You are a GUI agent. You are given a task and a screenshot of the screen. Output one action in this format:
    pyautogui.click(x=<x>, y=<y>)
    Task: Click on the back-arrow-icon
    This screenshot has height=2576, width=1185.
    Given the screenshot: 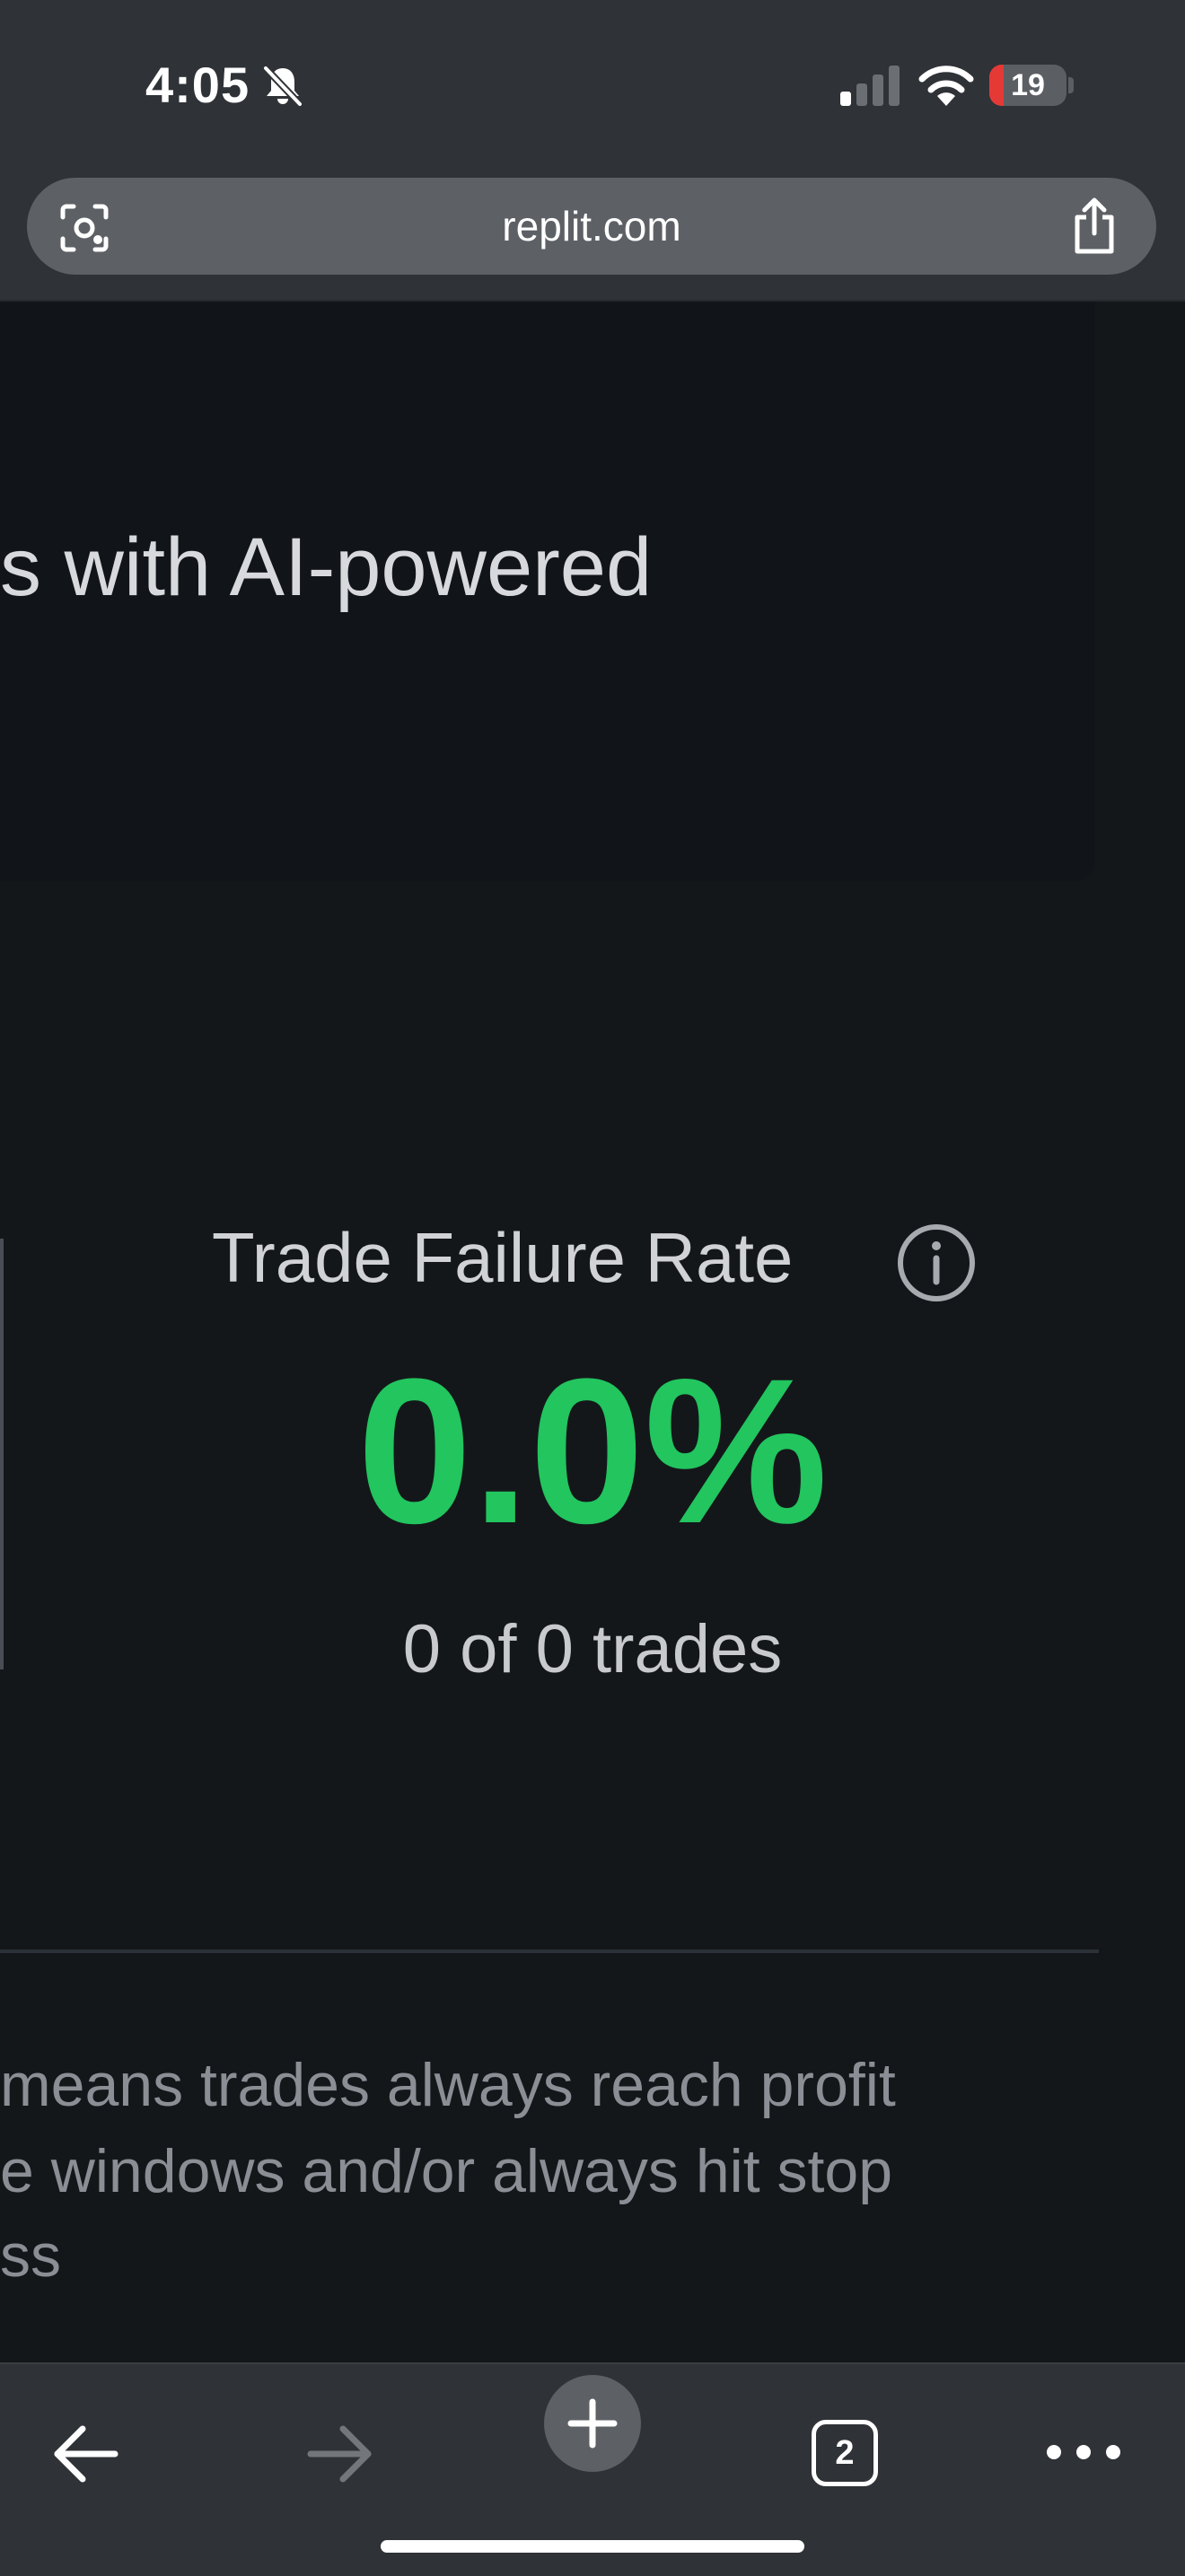 What is the action you would take?
    pyautogui.click(x=86, y=2454)
    